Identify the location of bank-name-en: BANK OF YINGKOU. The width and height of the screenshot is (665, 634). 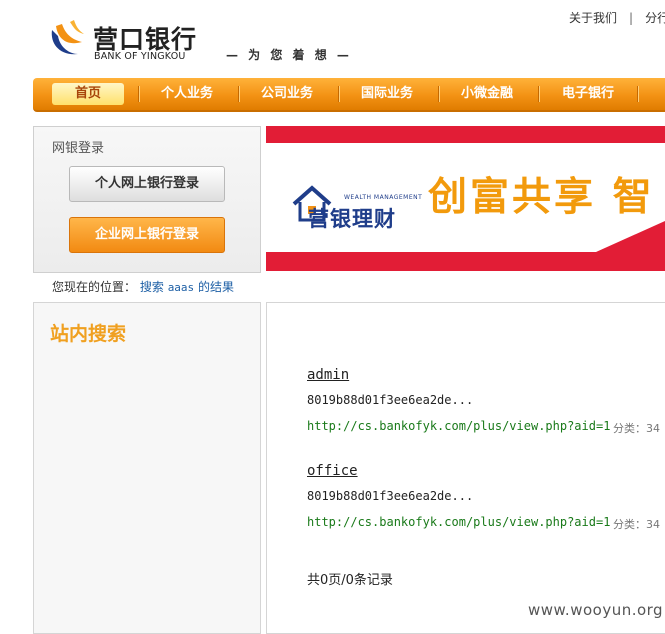
(140, 56).